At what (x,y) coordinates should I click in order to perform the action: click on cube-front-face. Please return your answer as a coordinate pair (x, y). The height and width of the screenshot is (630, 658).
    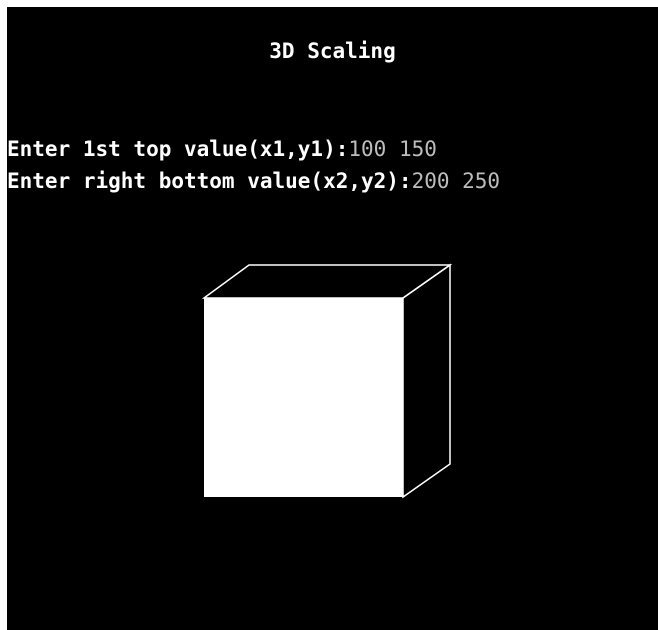
    Looking at the image, I should click on (303, 397).